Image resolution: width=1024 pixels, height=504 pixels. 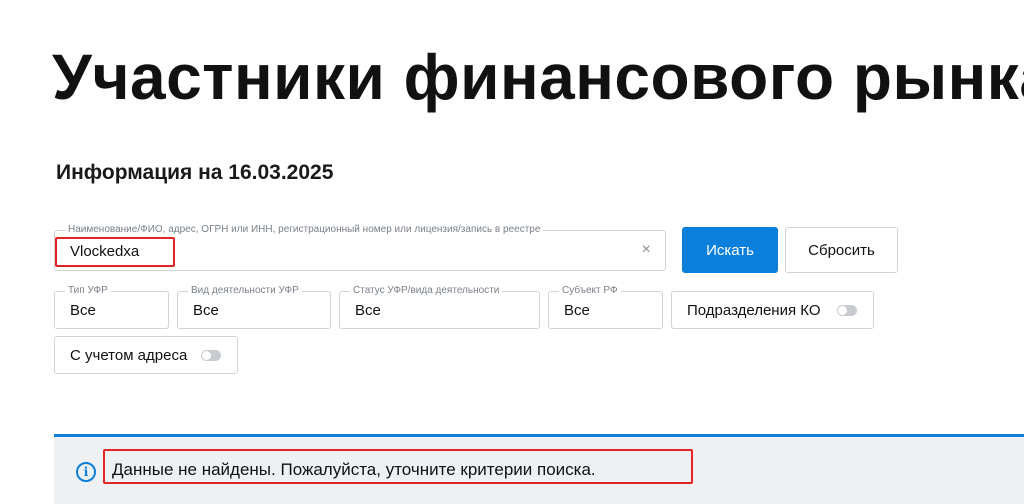 What do you see at coordinates (83, 310) in the screenshot?
I see `filter-type-value: Все` at bounding box center [83, 310].